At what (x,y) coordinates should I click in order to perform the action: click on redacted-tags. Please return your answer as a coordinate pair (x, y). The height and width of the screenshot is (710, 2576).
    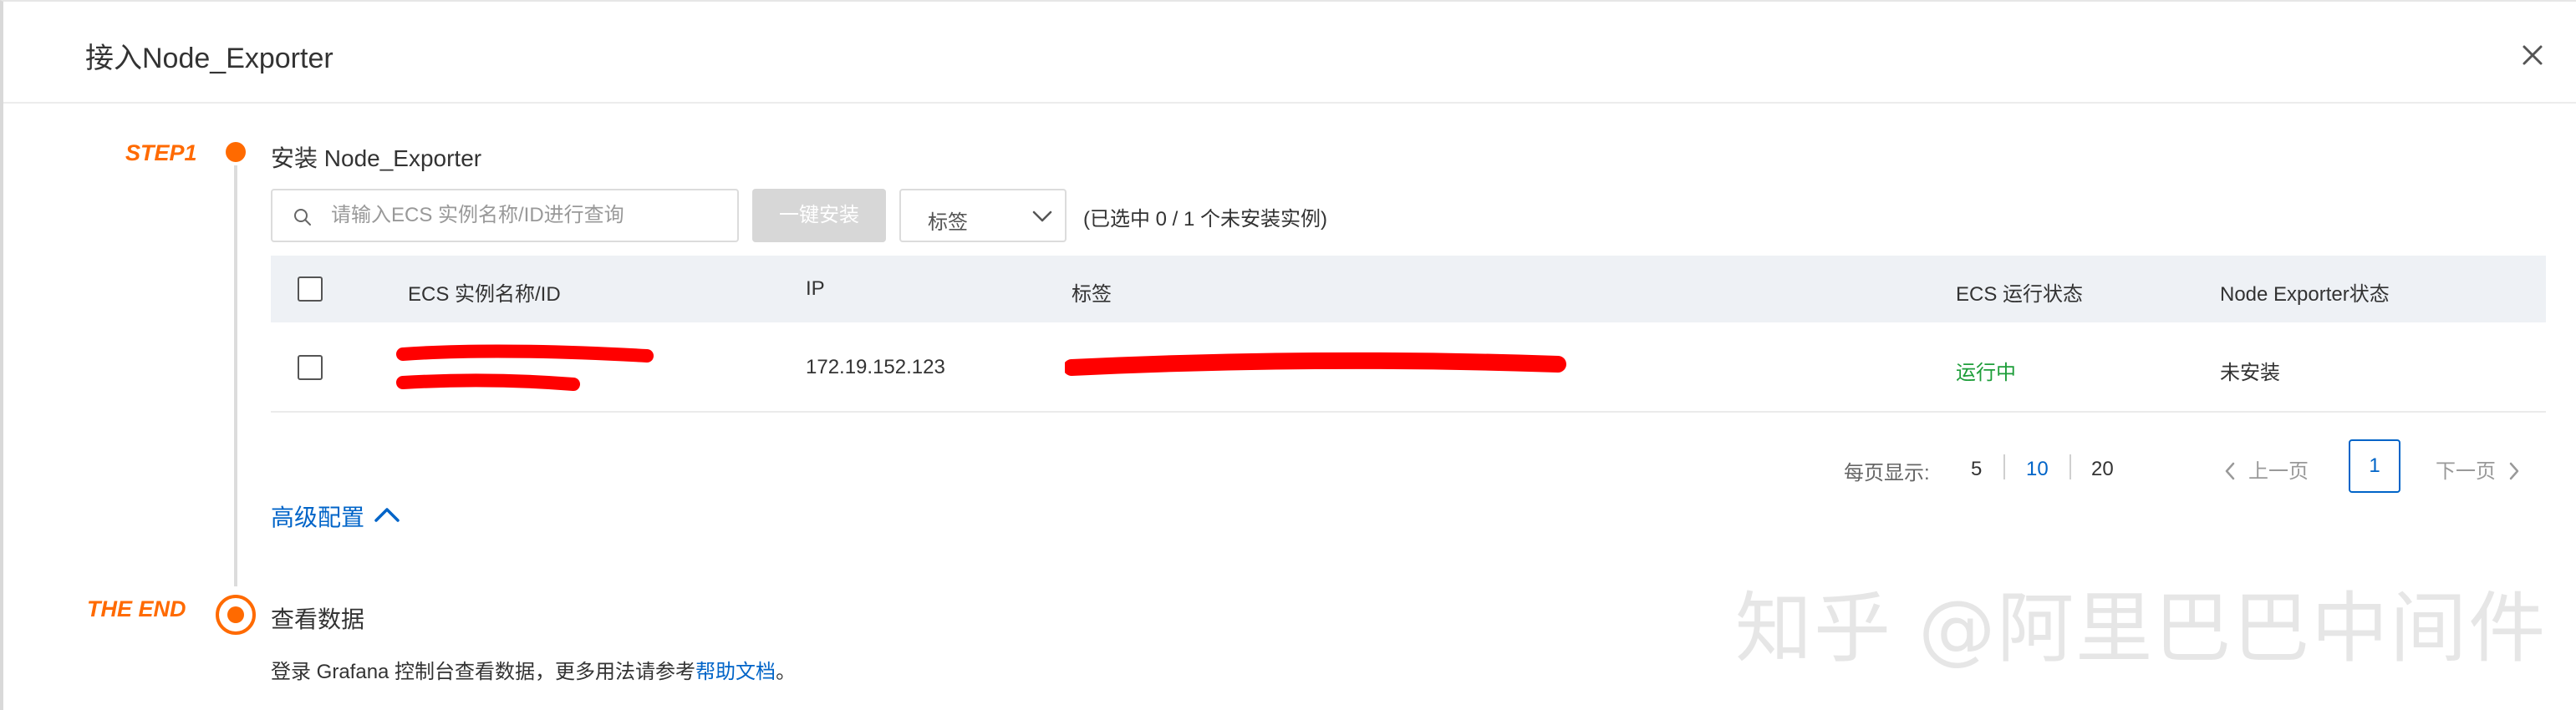
    Looking at the image, I should click on (1315, 364).